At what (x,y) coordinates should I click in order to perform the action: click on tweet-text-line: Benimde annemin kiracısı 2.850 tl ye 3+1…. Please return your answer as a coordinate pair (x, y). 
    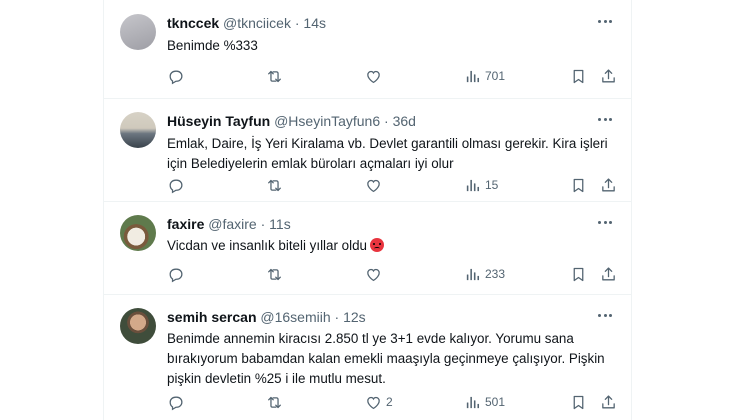
    Looking at the image, I should click on (370, 338).